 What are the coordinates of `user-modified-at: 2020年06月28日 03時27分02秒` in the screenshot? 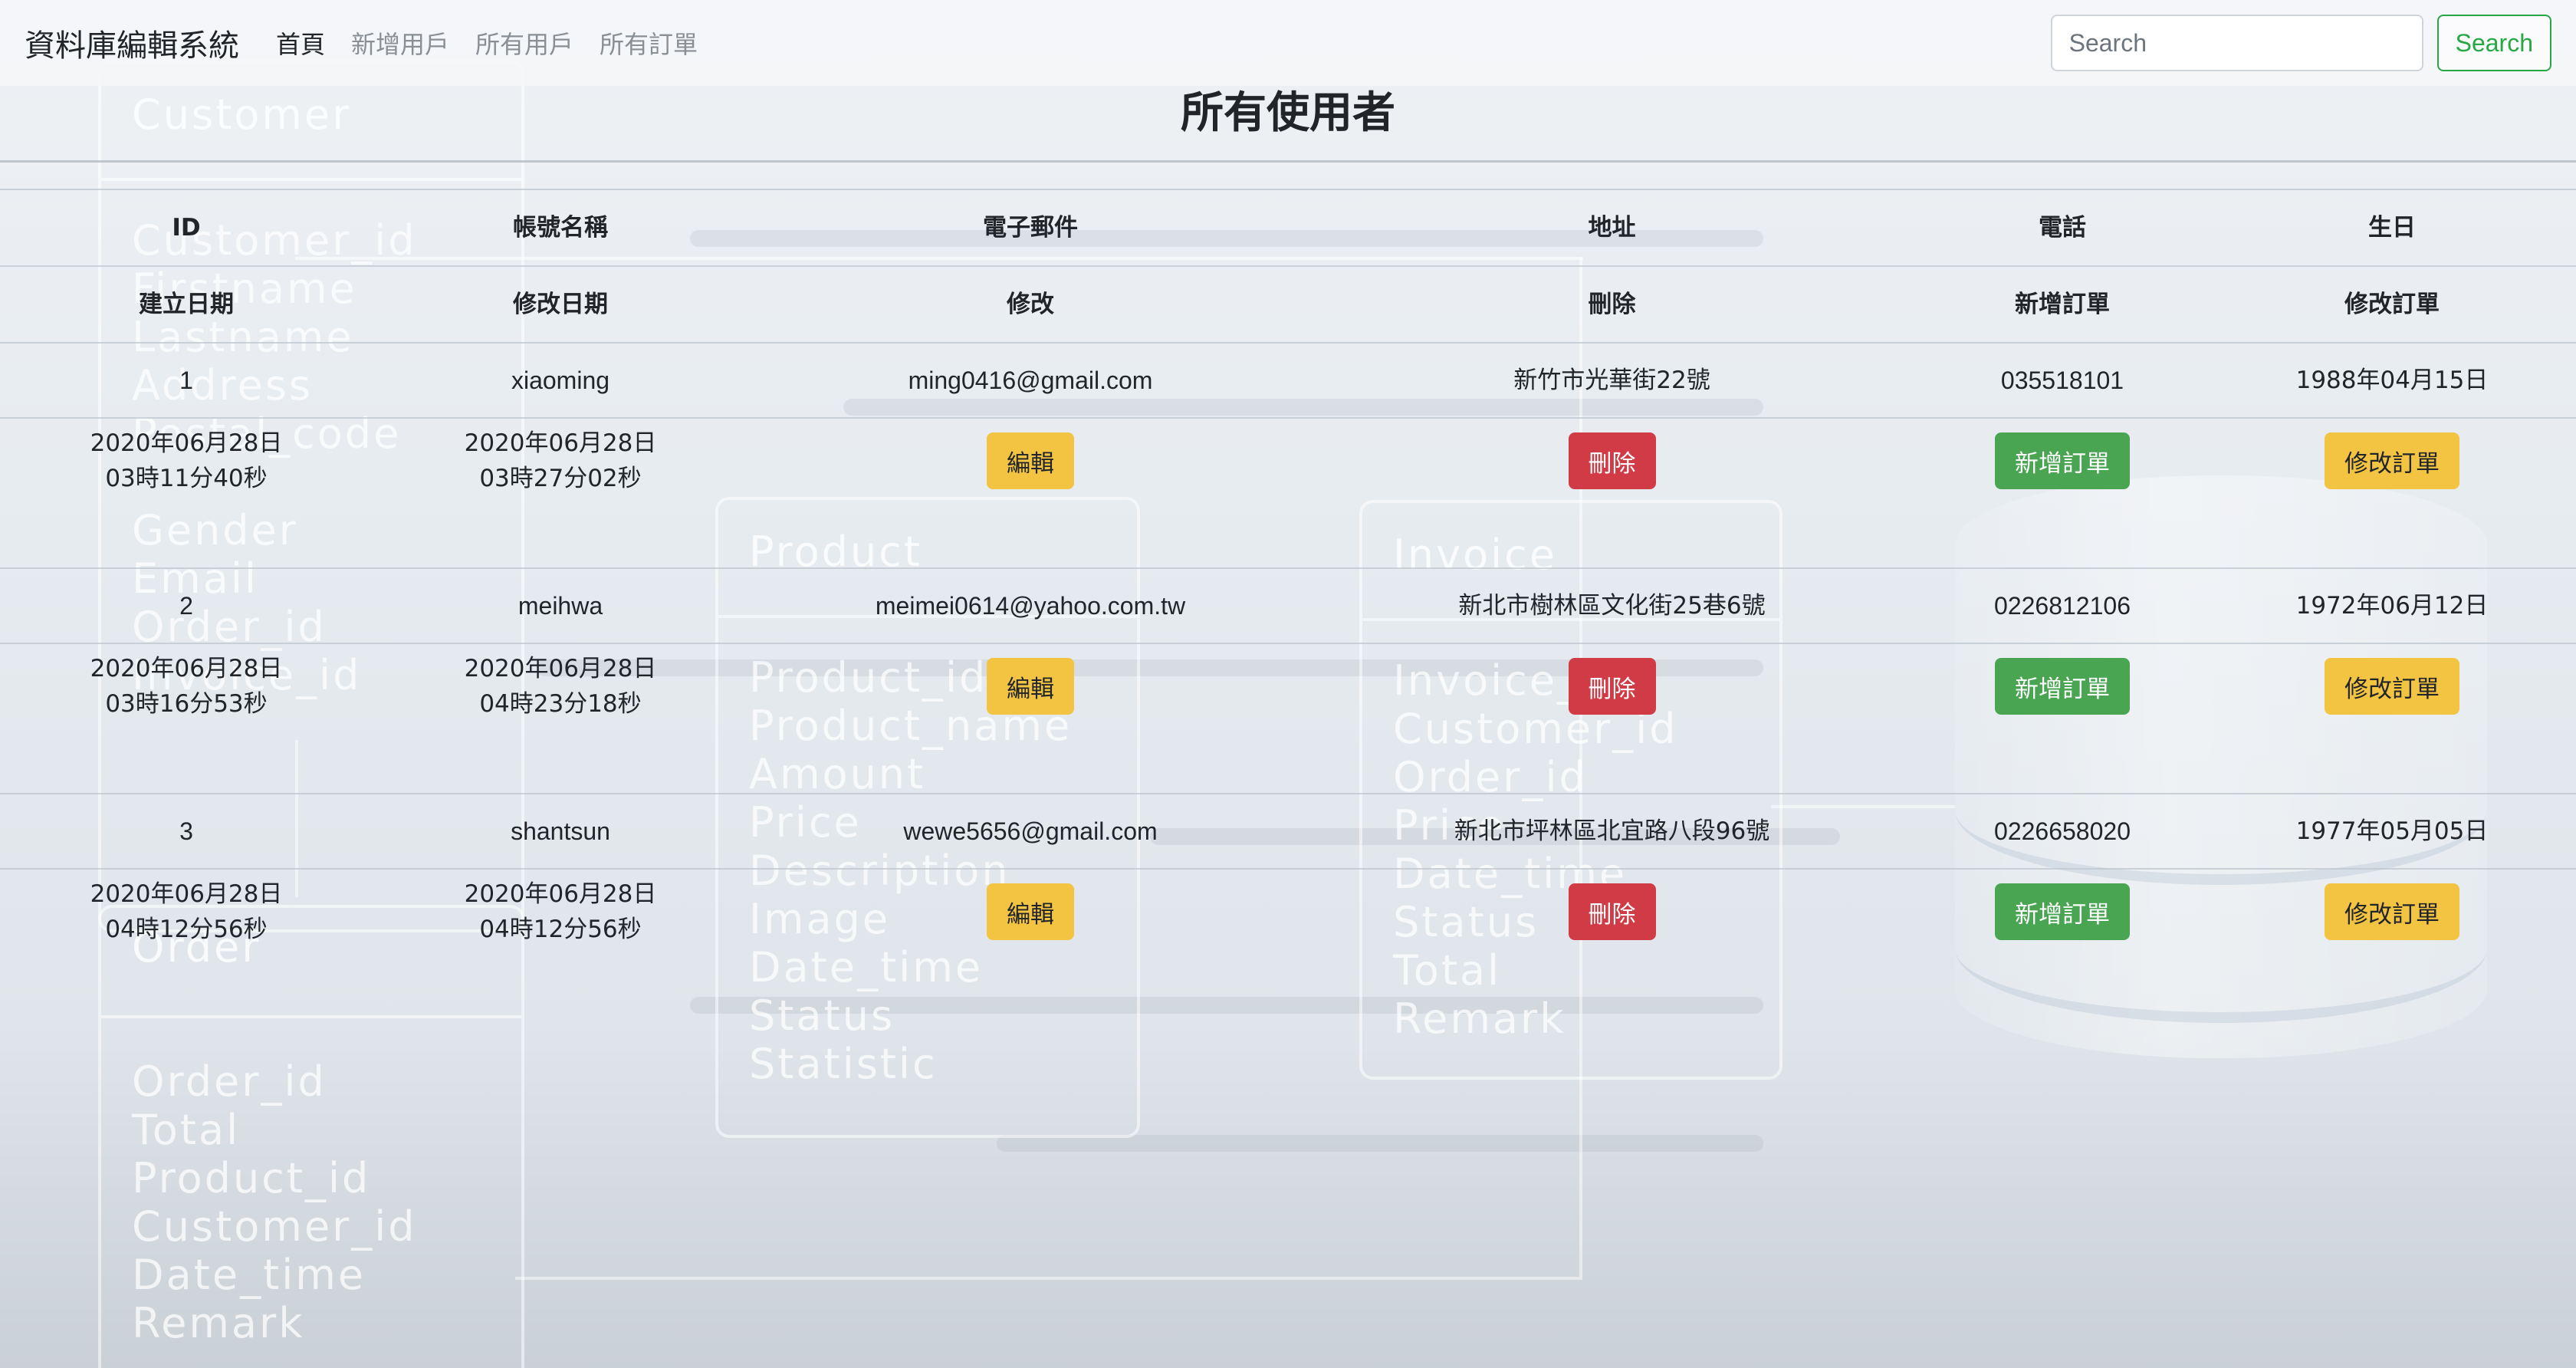 It's located at (560, 461).